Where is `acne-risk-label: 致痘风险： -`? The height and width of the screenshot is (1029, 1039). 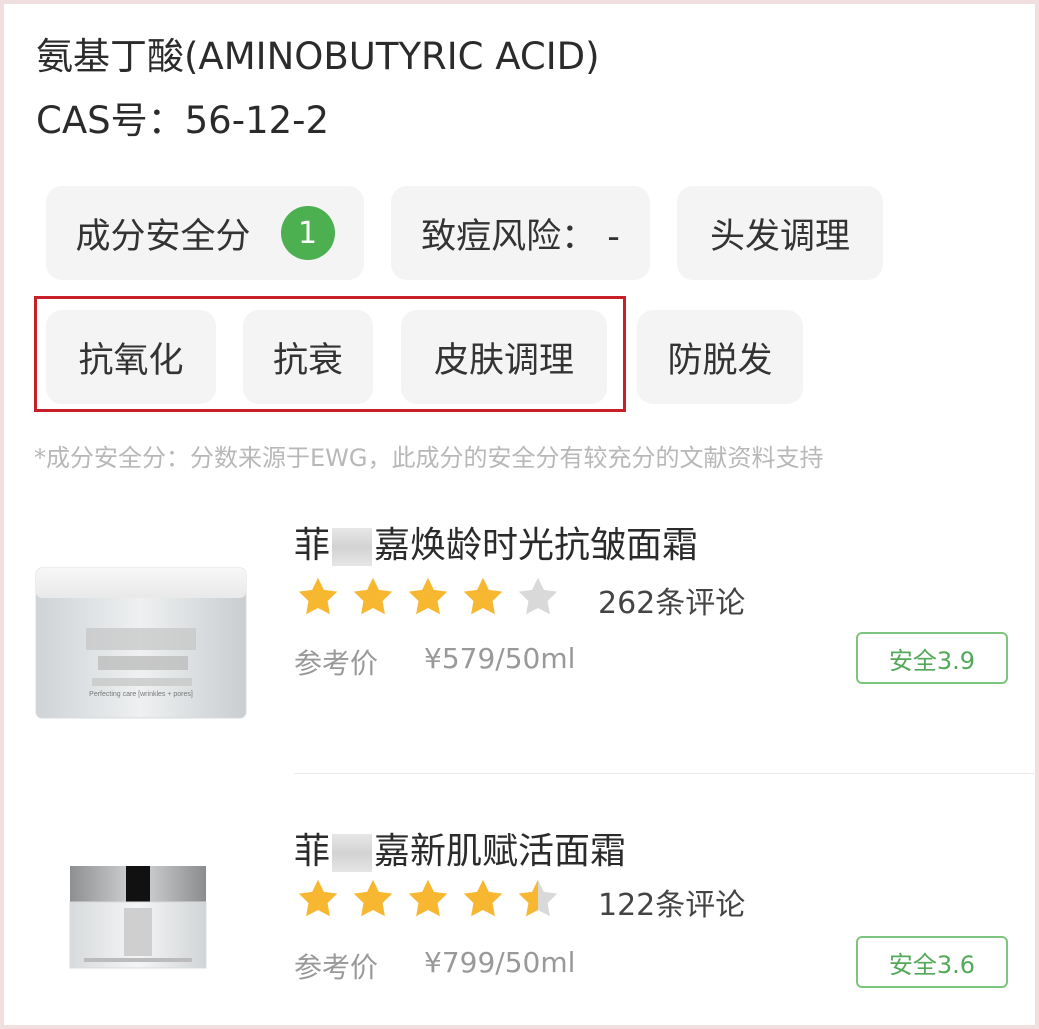
acne-risk-label: 致痘风险： - is located at coordinates (520, 236).